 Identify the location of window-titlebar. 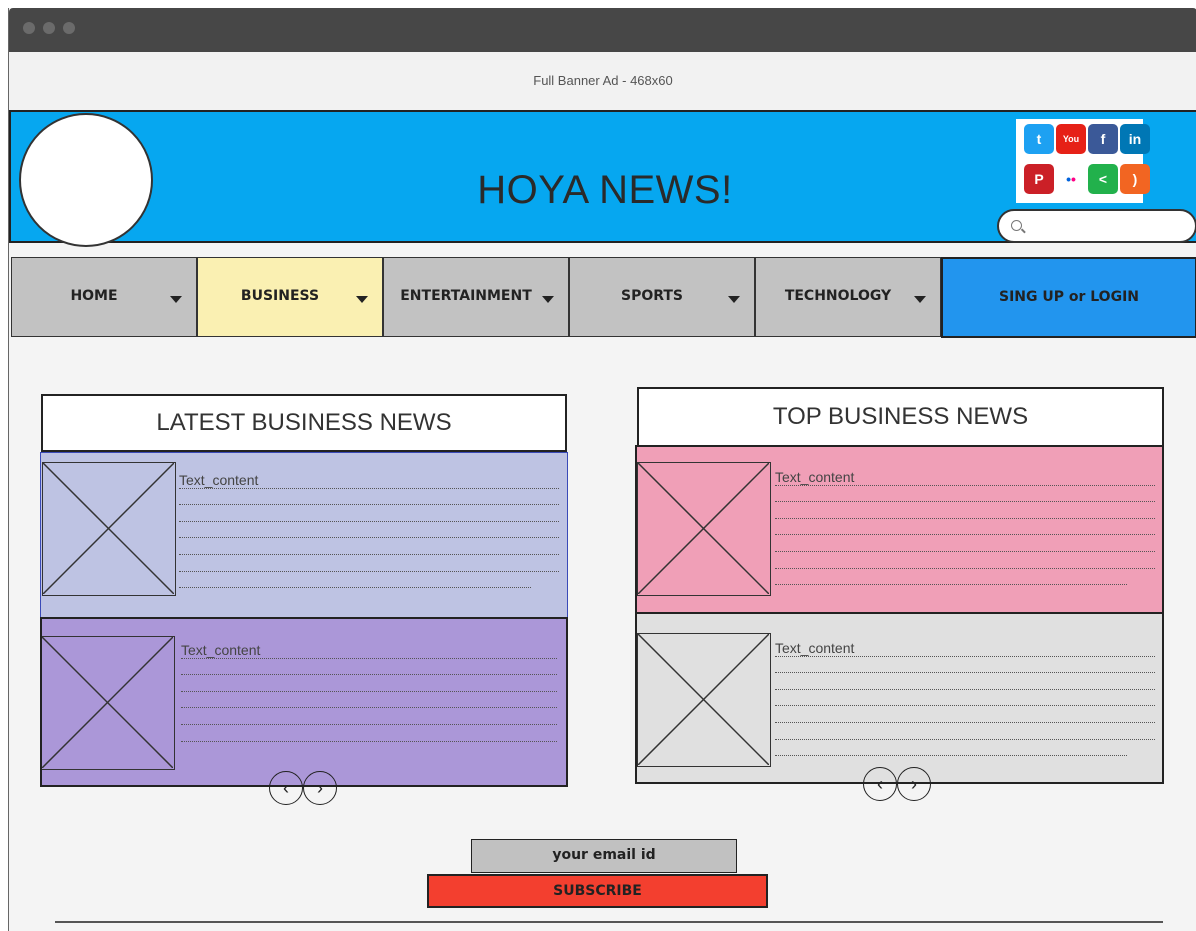
(602, 30).